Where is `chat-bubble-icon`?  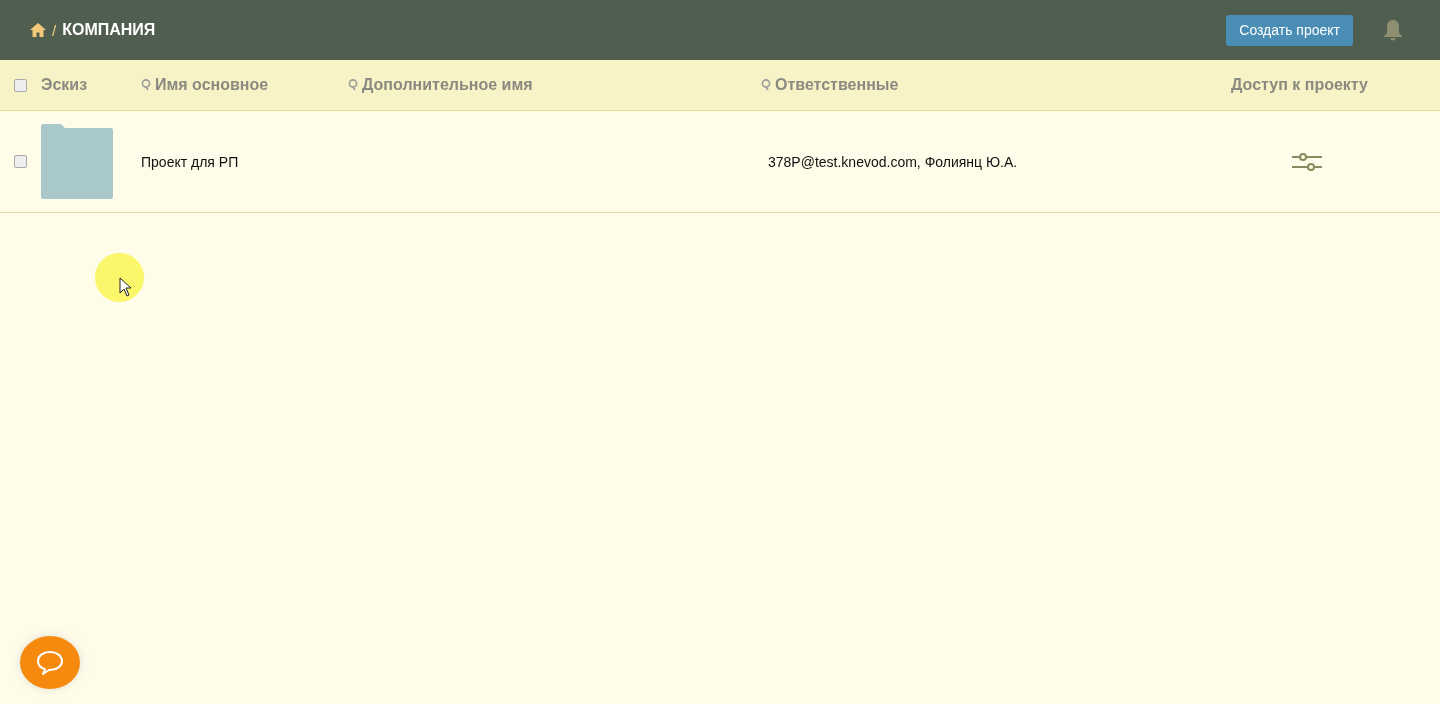
chat-bubble-icon is located at coordinates (50, 662).